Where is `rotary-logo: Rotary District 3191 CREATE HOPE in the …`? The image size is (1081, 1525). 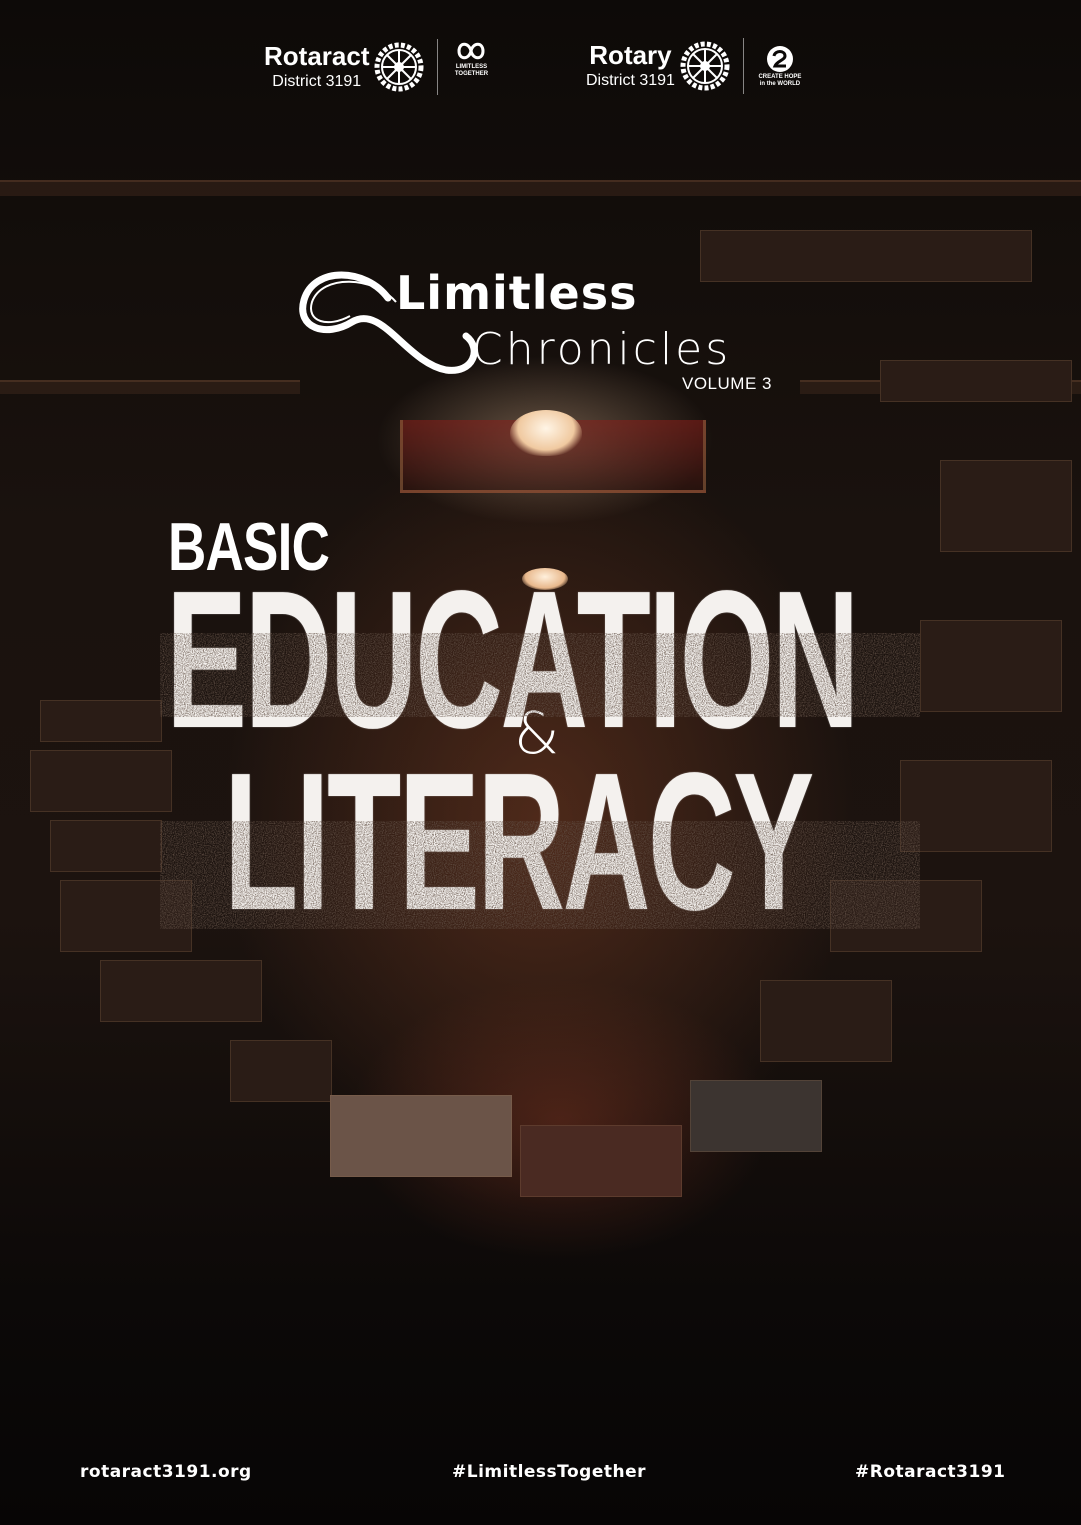 rotary-logo: Rotary District 3191 CREATE HOPE in the … is located at coordinates (695, 66).